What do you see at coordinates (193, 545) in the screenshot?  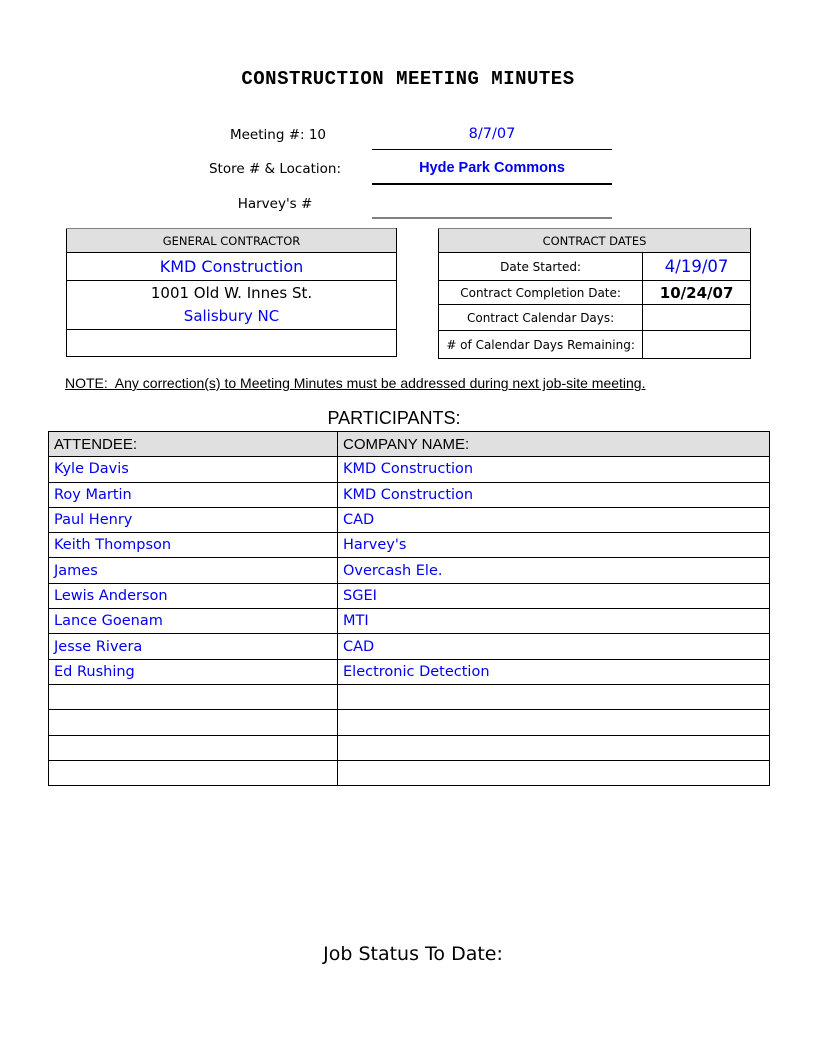 I see `attendee-cell: Keith Thompson` at bounding box center [193, 545].